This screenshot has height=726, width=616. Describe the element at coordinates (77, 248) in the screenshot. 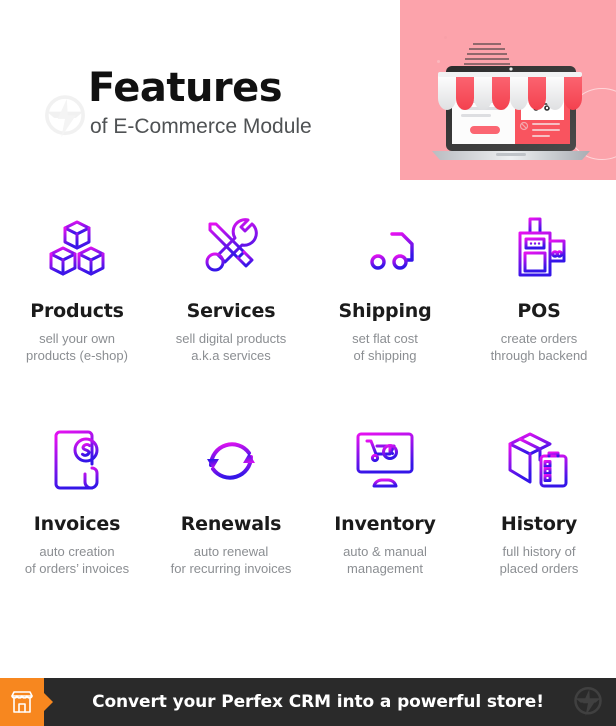

I see `boxes-icon` at that location.